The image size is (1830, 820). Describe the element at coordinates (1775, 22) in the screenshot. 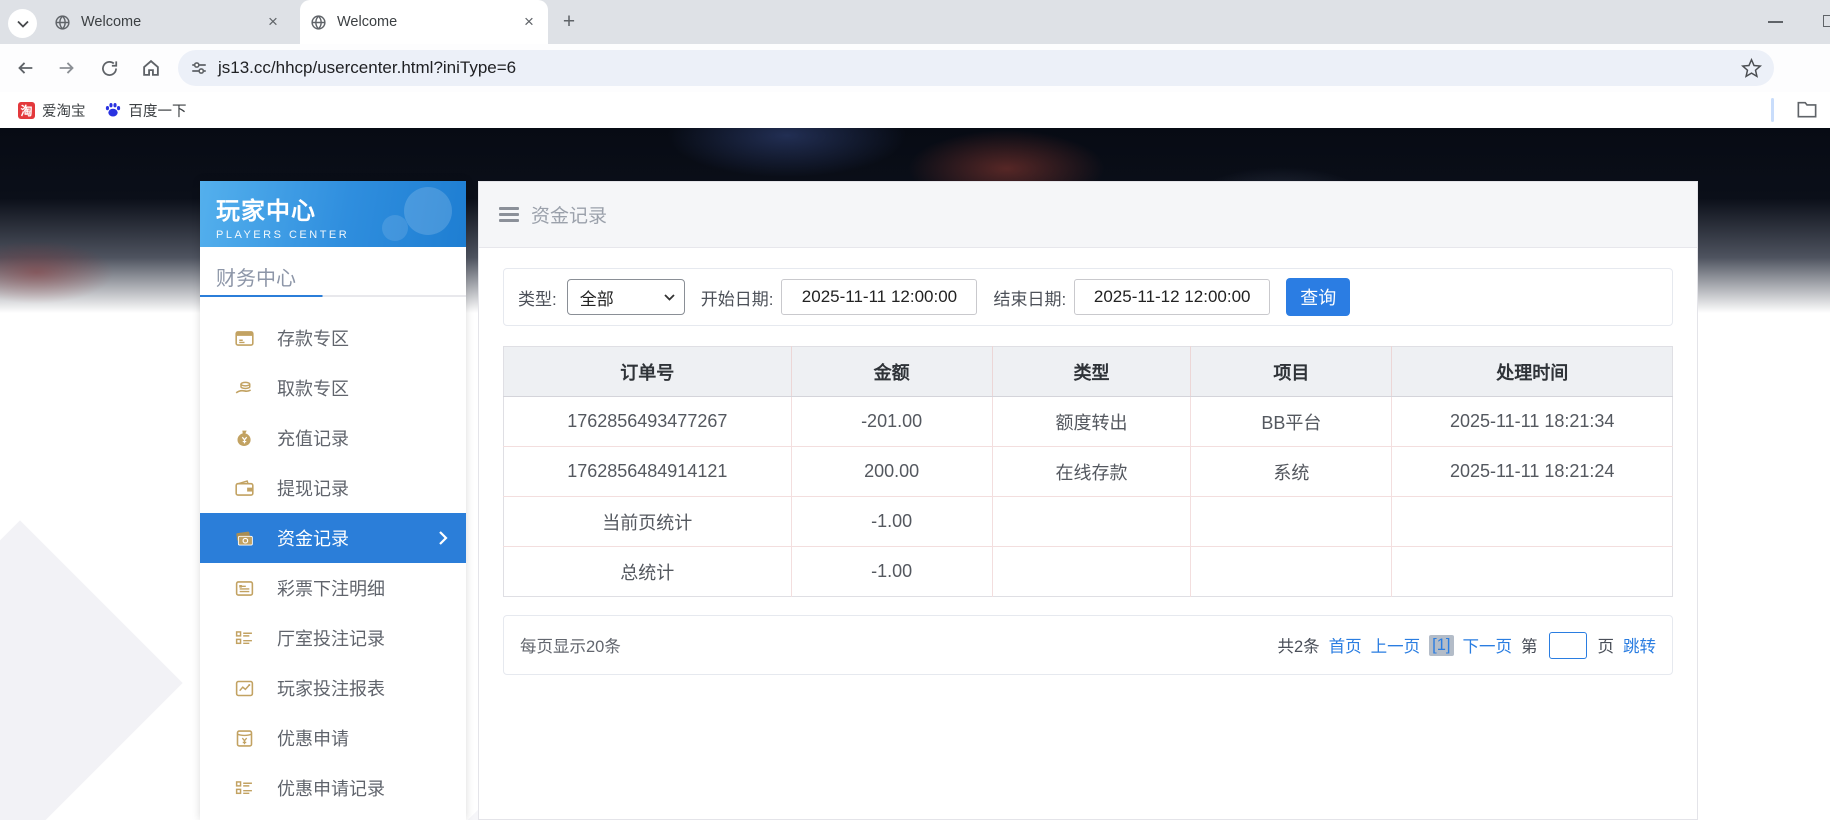

I see `window-minimize-button` at that location.